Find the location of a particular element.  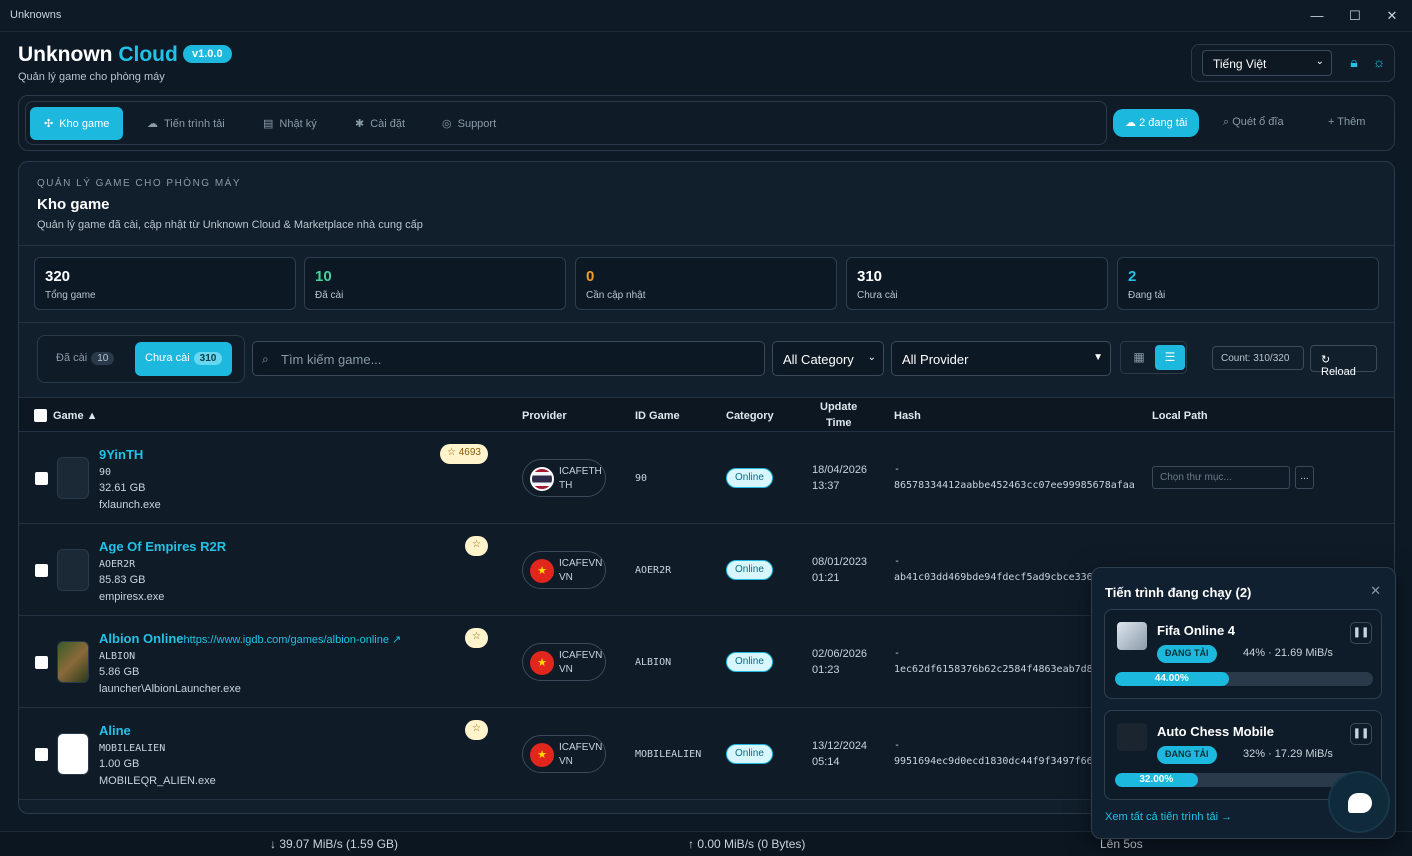

stat-label: Đã cài is located at coordinates (329, 295).